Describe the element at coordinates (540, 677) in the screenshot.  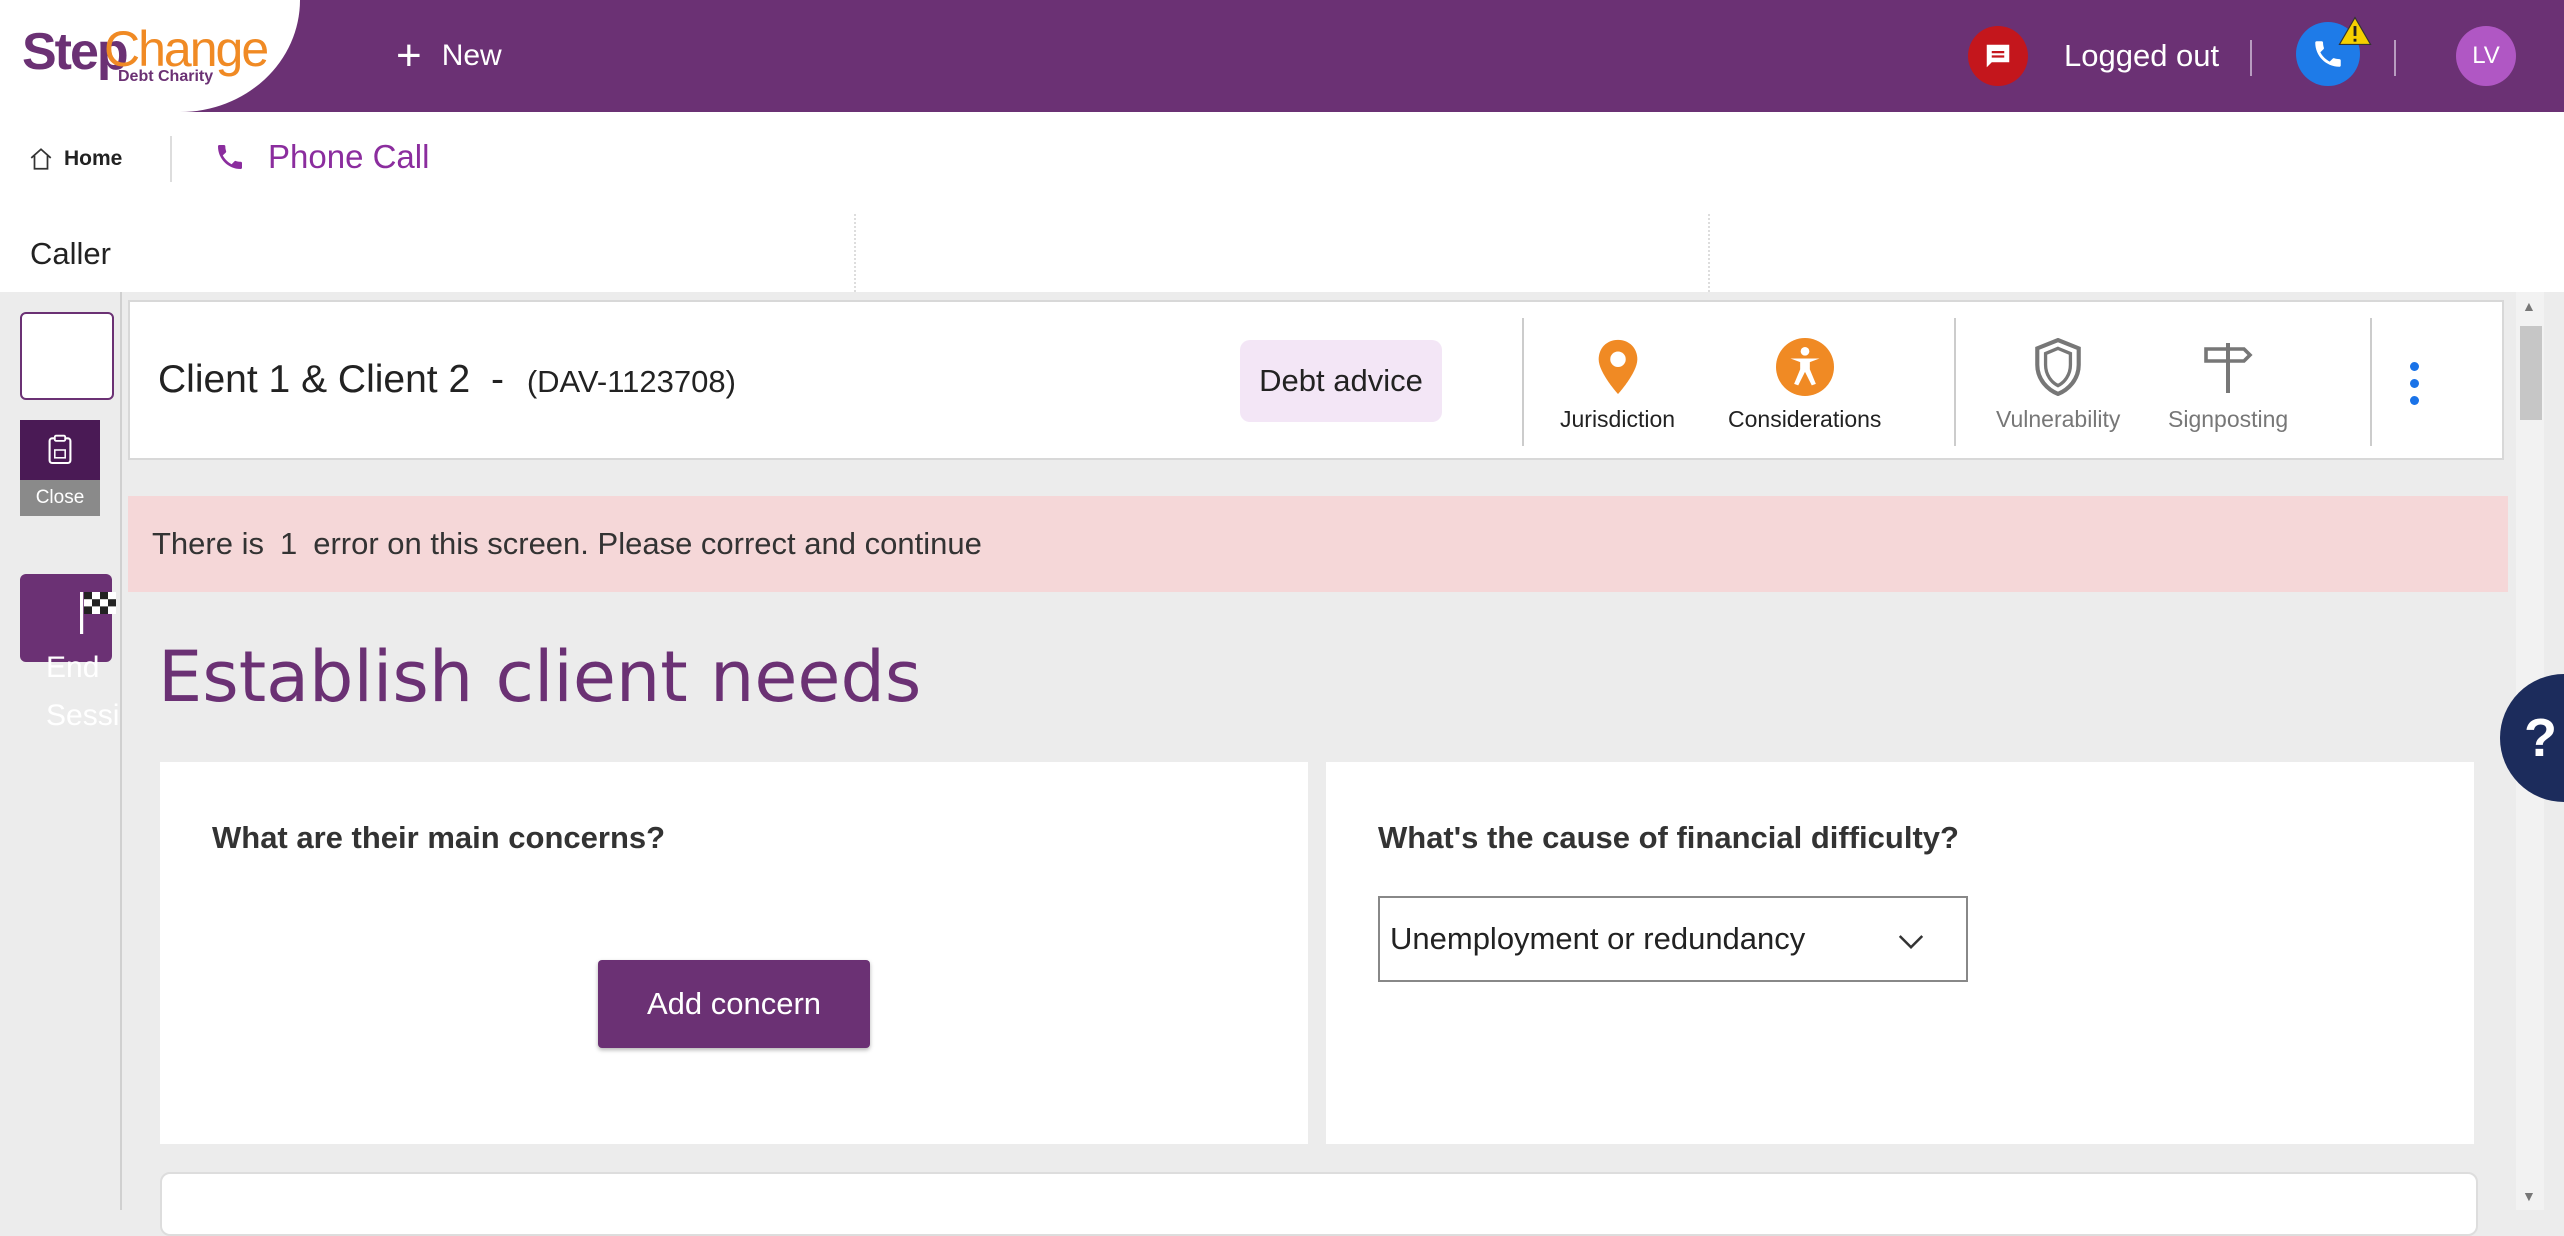
I see `page-title: Establish client needs` at that location.